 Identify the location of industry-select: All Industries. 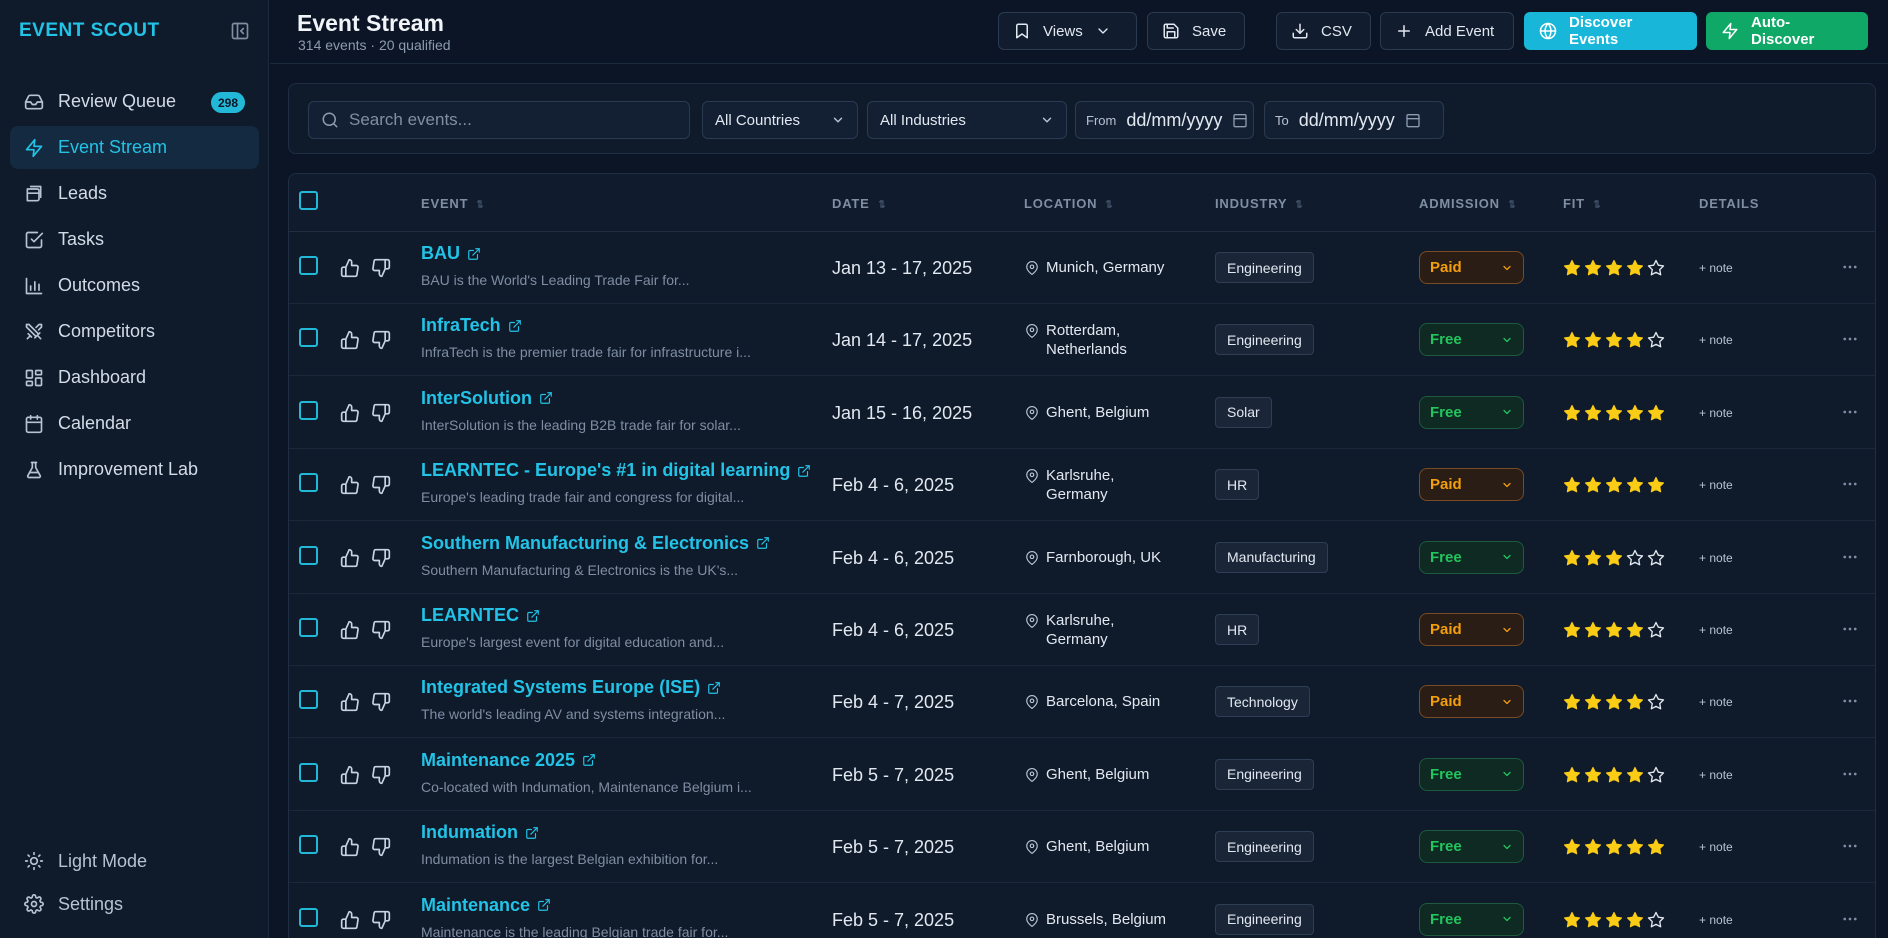
(967, 120).